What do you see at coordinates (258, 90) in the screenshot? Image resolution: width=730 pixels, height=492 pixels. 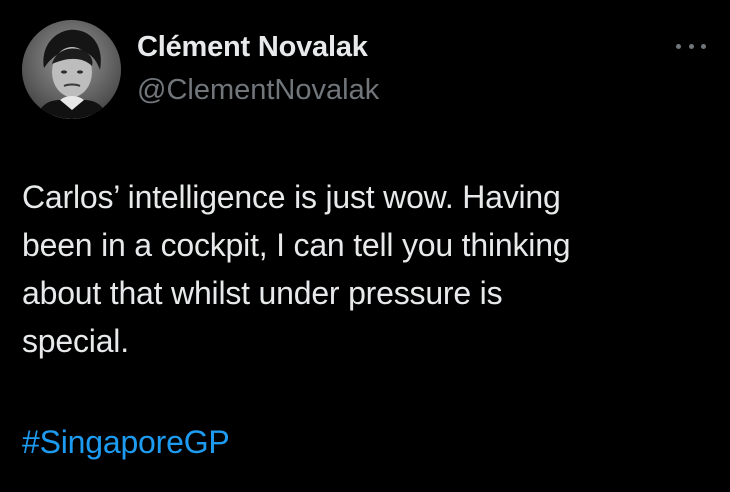 I see `author-handle: @ClementNovalak` at bounding box center [258, 90].